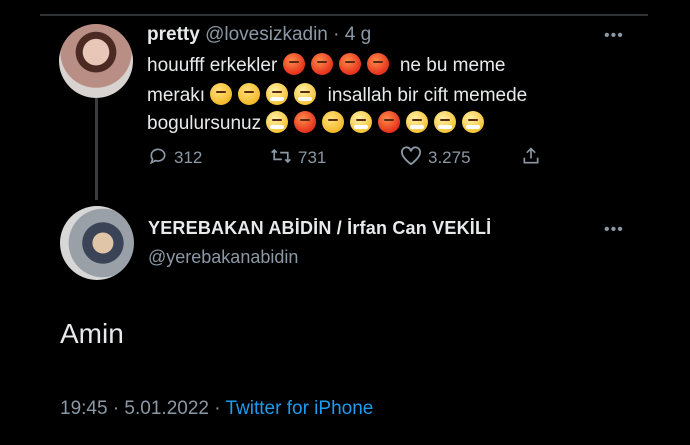 This screenshot has height=445, width=690. I want to click on tweet1-text-line-2: merakı insallah bir cift memede, so click(337, 96).